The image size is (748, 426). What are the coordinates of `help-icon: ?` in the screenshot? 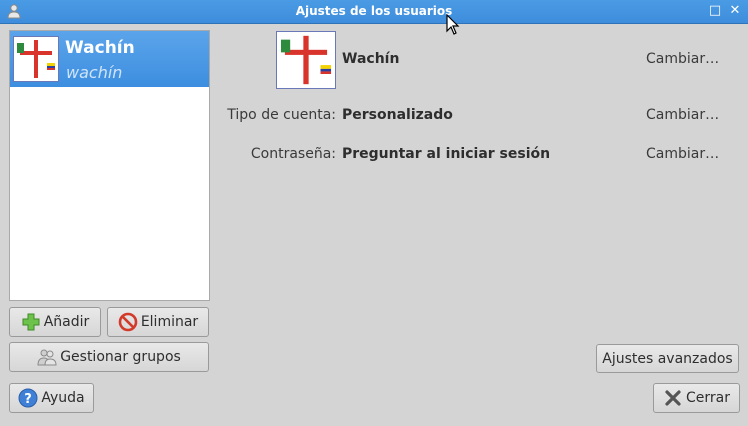 It's located at (28, 398).